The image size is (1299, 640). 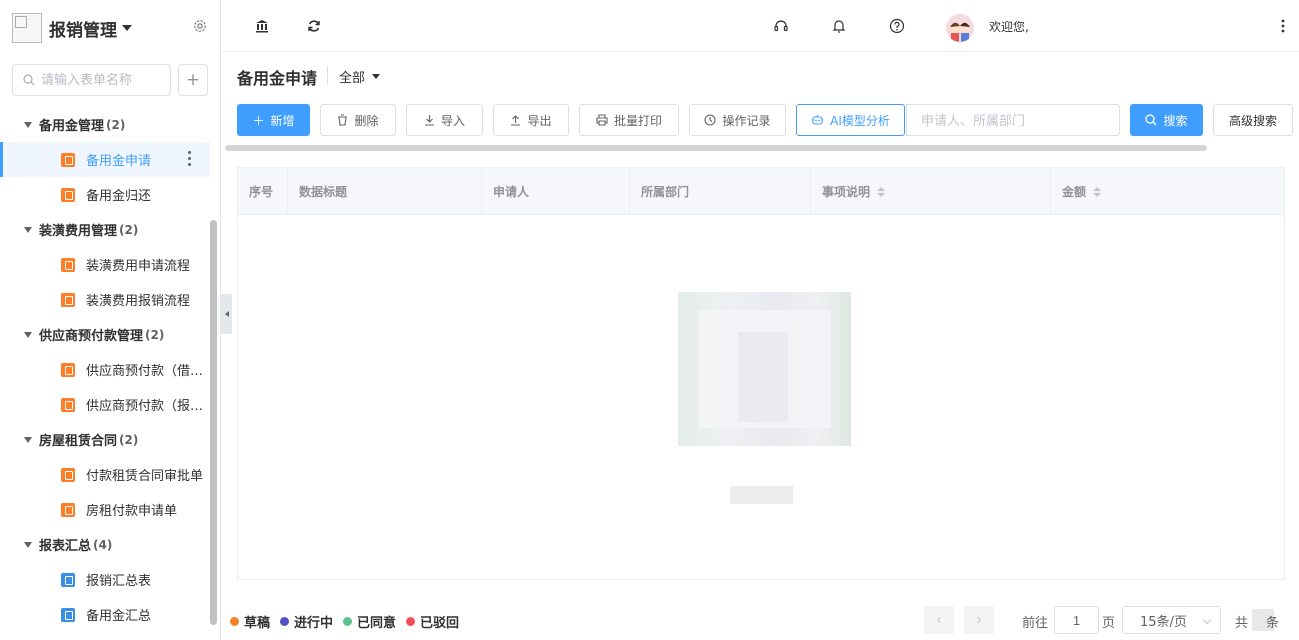 I want to click on dot-icon, so click(x=348, y=621).